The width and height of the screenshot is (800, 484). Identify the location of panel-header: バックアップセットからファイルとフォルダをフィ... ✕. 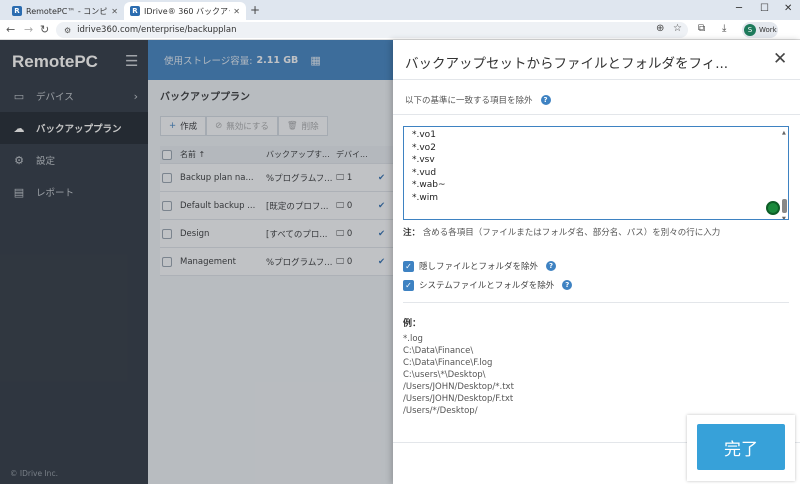
(596, 60).